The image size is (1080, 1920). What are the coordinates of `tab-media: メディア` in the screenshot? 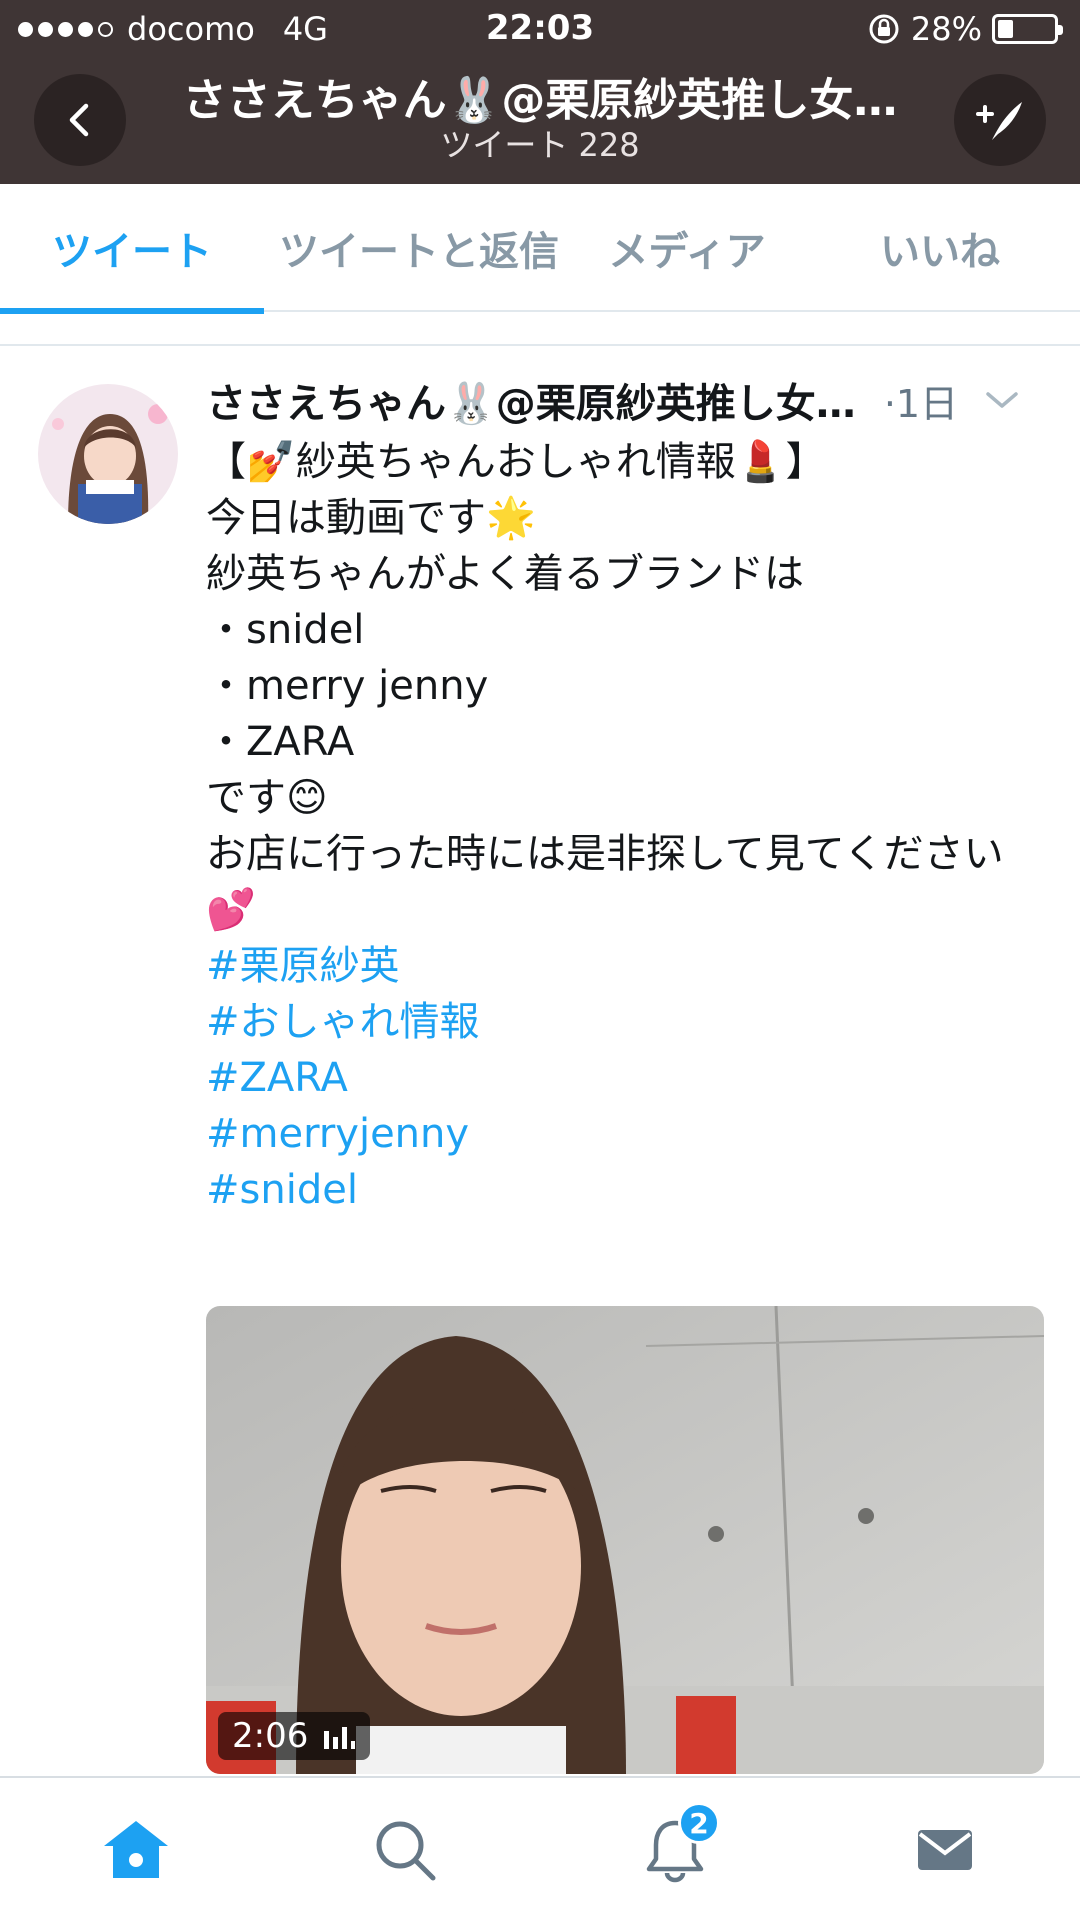 It's located at (687, 248).